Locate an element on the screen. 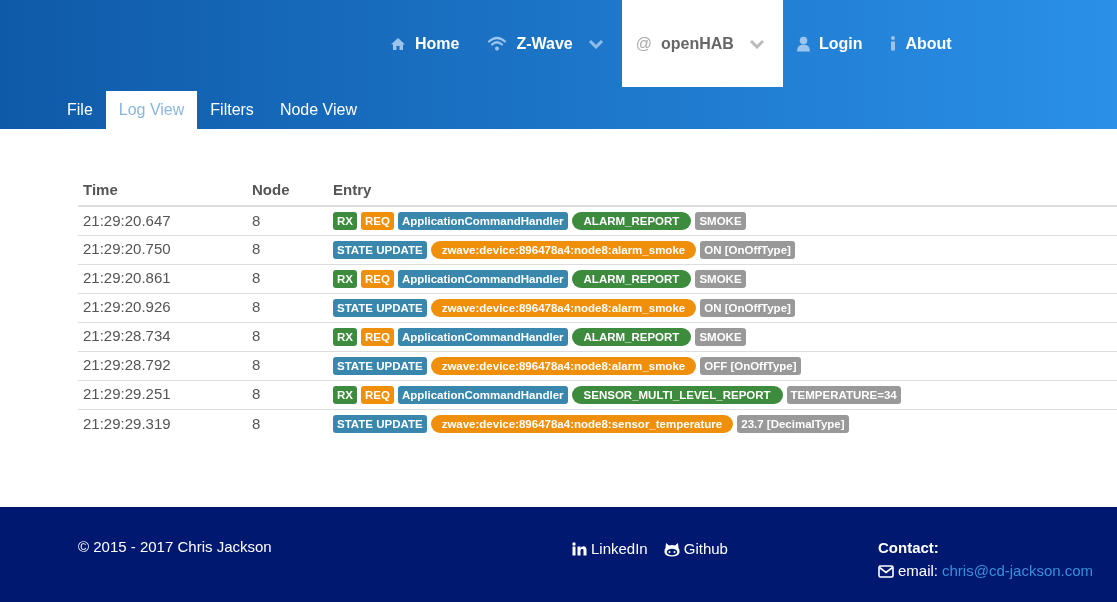  value-label: 23.7 [DecimalType] is located at coordinates (793, 423).